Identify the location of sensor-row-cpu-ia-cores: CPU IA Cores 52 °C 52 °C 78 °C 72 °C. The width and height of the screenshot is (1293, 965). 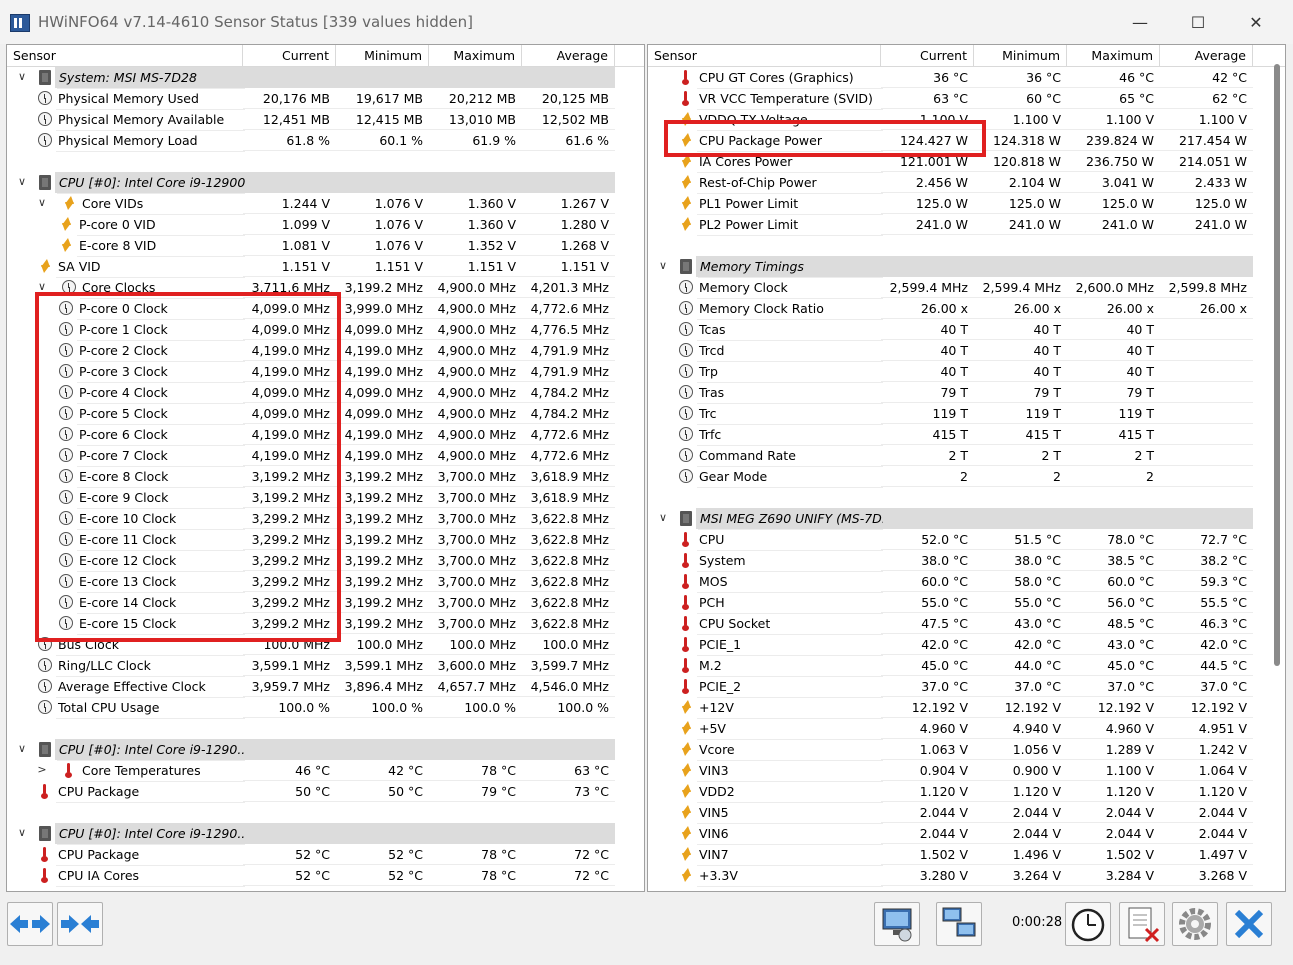
(325, 876).